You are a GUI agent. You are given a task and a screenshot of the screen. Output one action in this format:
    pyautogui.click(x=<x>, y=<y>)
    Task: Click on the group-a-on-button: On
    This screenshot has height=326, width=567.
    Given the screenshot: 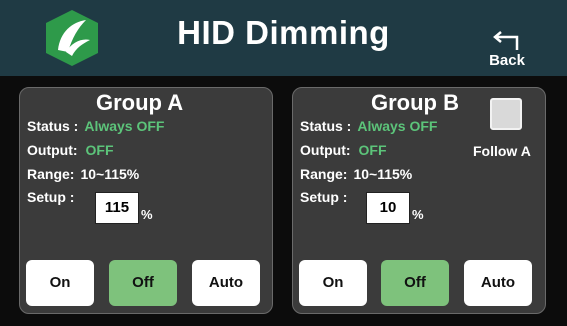 What is the action you would take?
    pyautogui.click(x=60, y=283)
    